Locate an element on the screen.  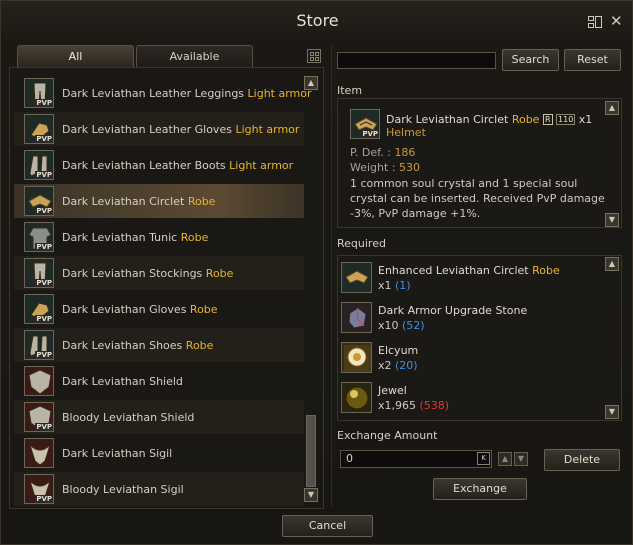
pdef-value: 186 is located at coordinates (405, 152).